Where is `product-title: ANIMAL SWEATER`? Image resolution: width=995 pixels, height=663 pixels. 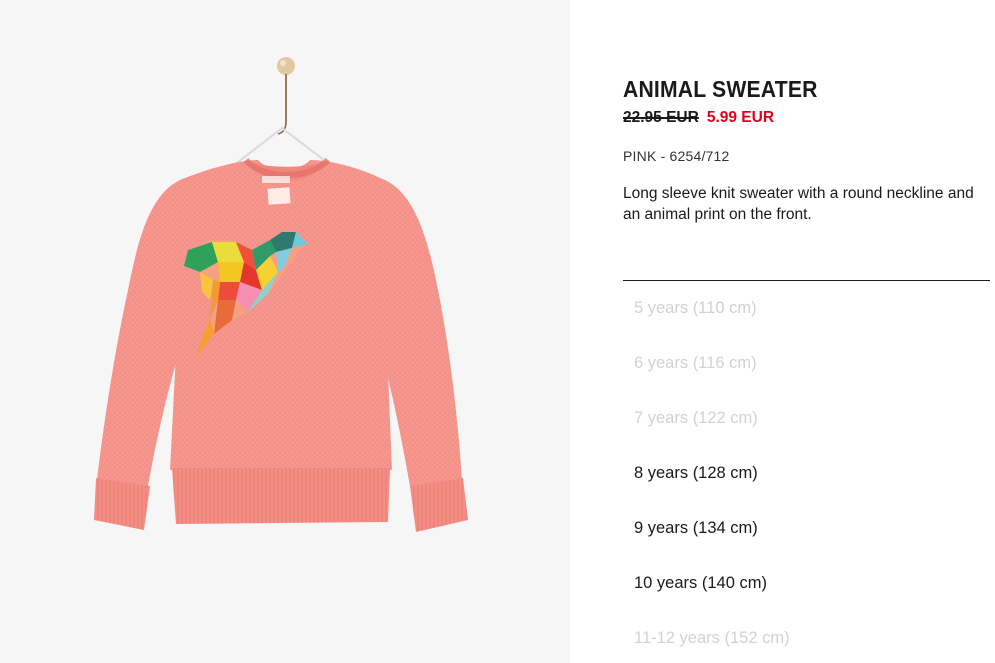 product-title: ANIMAL SWEATER is located at coordinates (720, 89).